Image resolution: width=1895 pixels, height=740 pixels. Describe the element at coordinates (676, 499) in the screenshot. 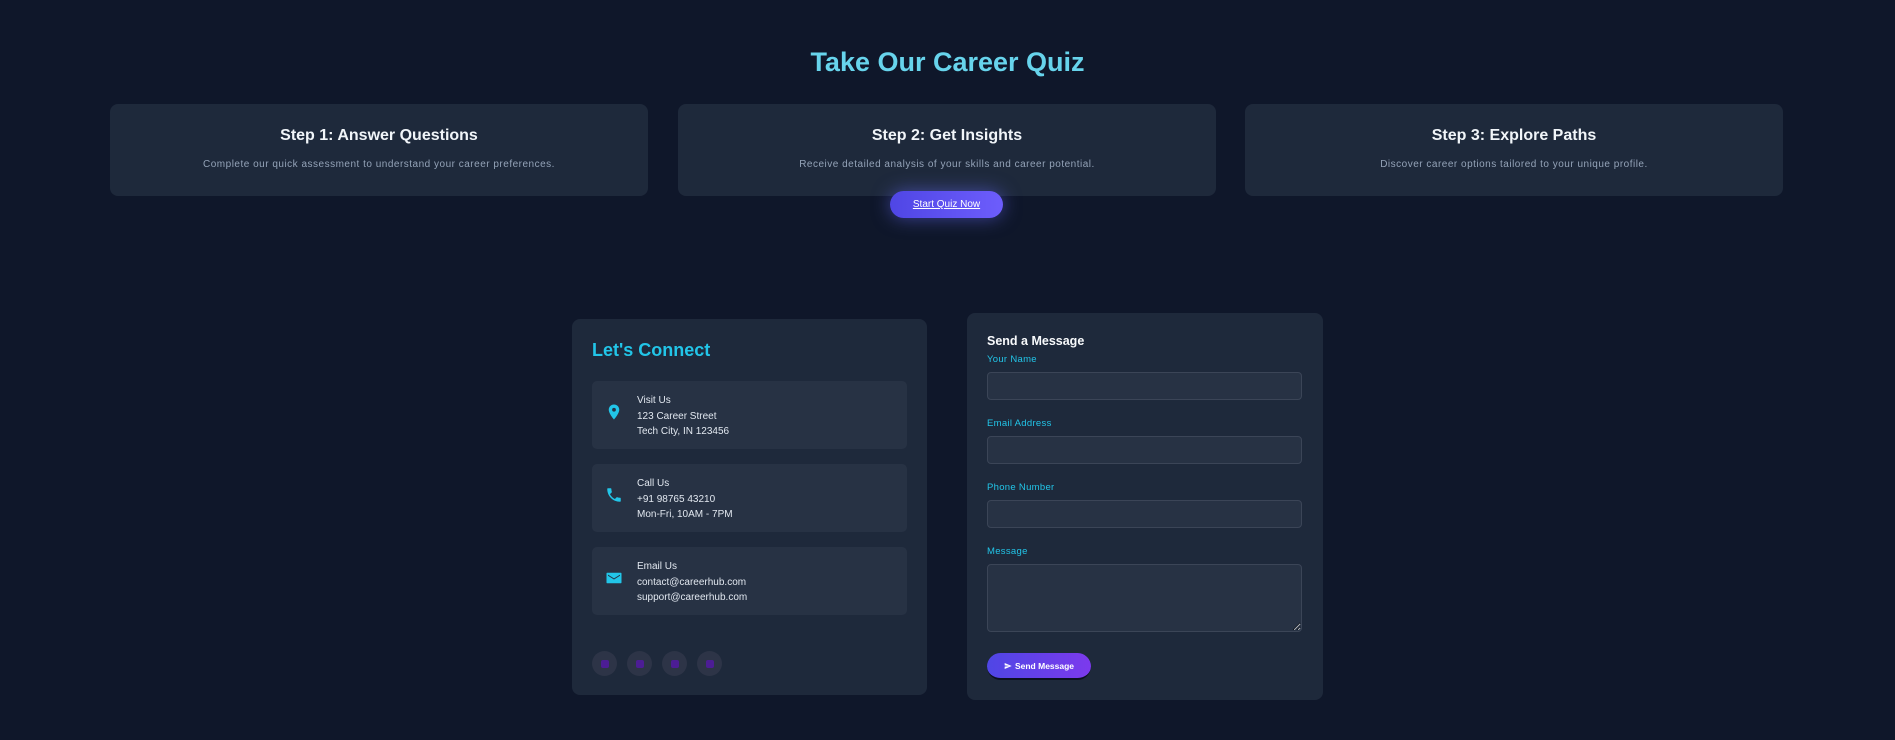

I see `contact-phone-line: +91 98765 43210` at that location.